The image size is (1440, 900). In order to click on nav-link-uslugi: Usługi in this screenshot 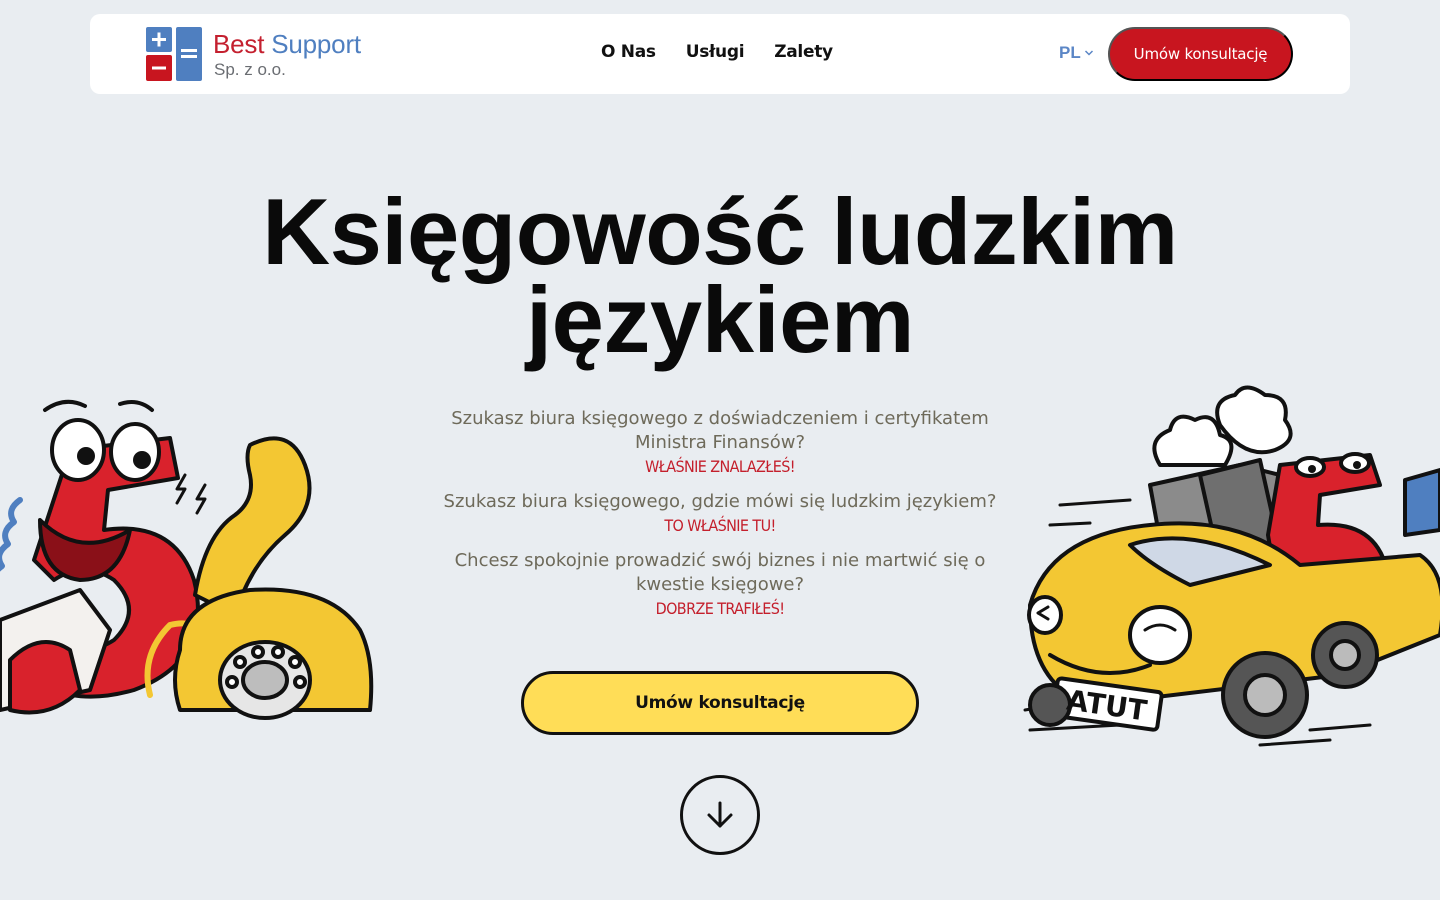, I will do `click(715, 52)`.